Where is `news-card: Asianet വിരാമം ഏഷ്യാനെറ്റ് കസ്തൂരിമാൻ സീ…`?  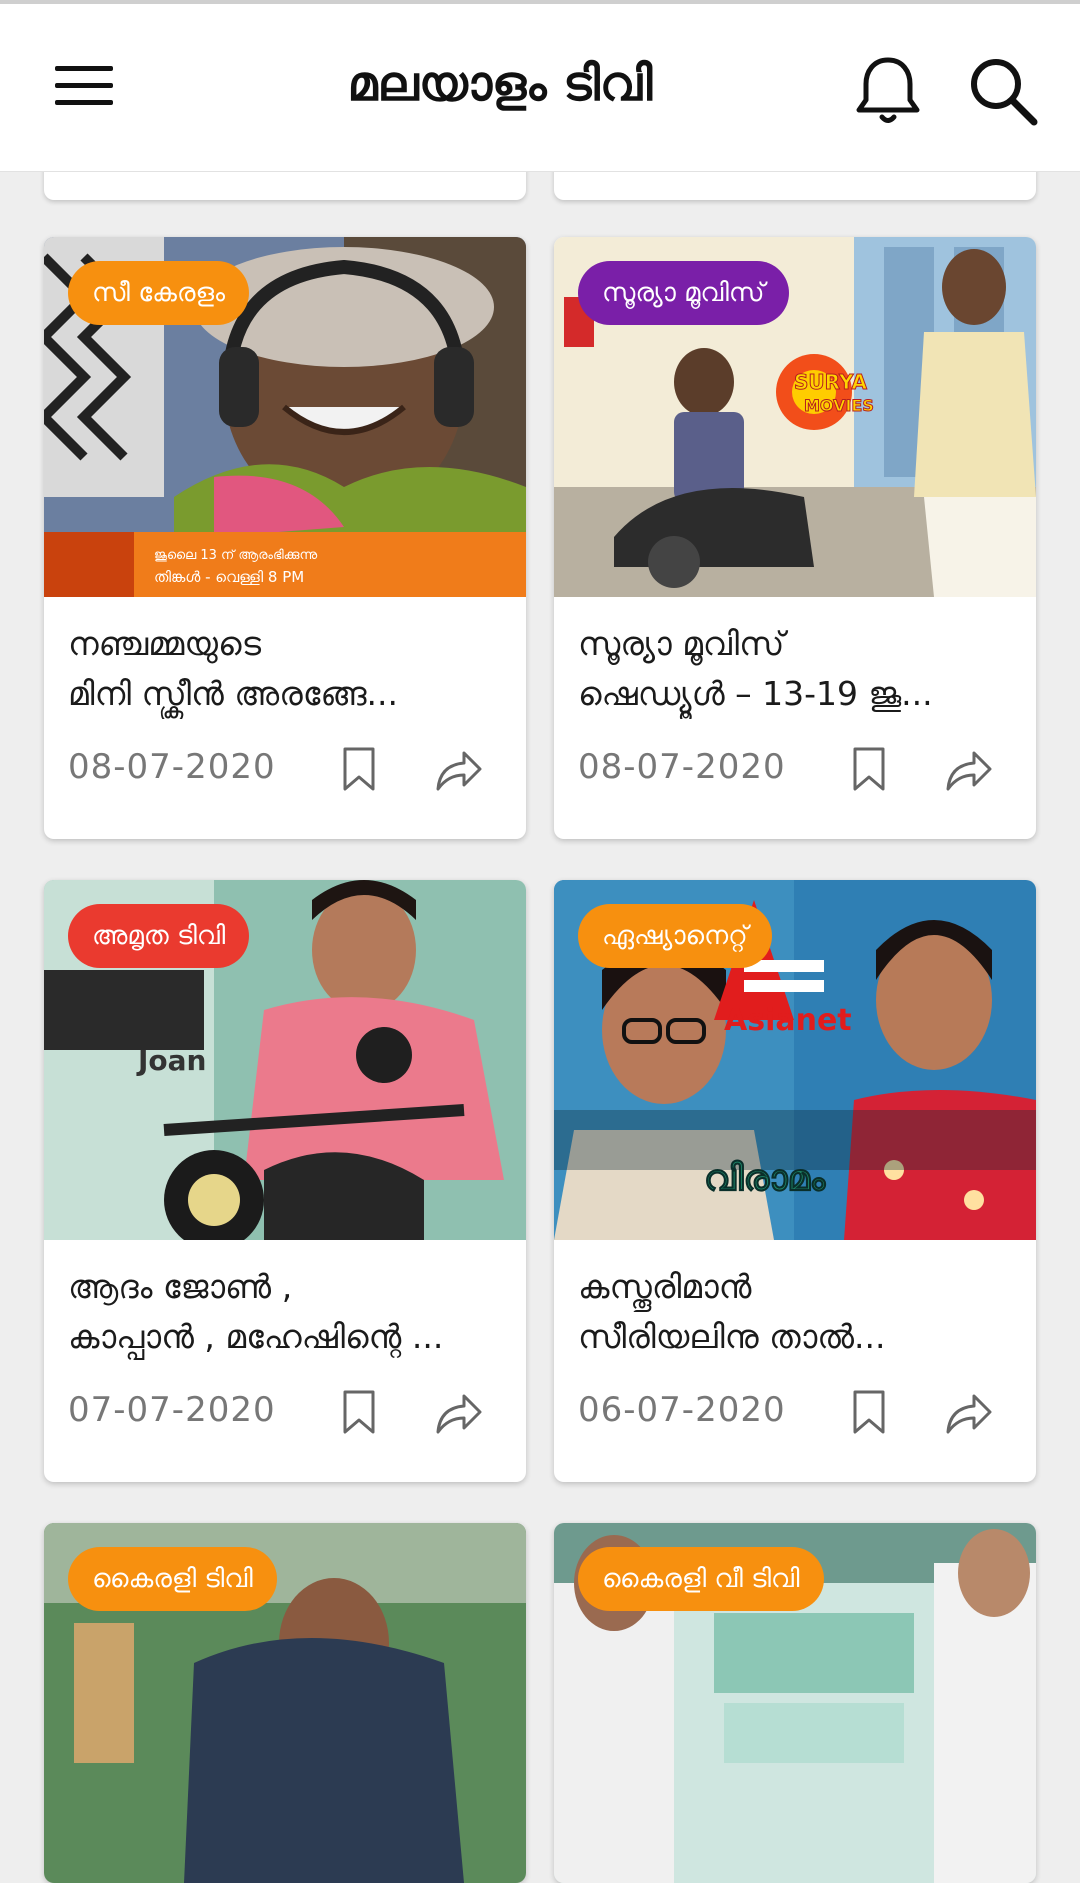
news-card: Asianet വിരാമം ഏഷ്യാനെറ്റ് കസ്തൂരിമാൻ സീ… is located at coordinates (795, 1181).